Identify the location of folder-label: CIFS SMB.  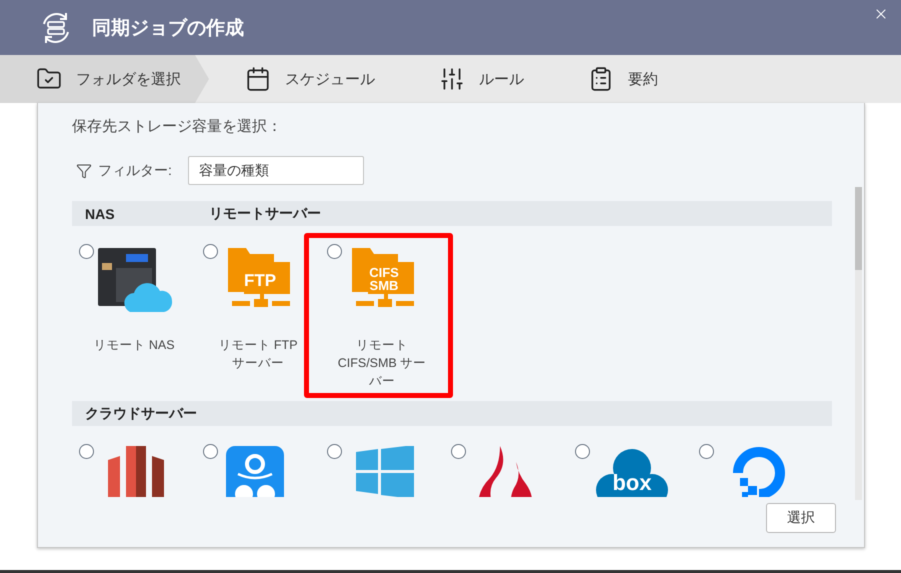
(384, 279).